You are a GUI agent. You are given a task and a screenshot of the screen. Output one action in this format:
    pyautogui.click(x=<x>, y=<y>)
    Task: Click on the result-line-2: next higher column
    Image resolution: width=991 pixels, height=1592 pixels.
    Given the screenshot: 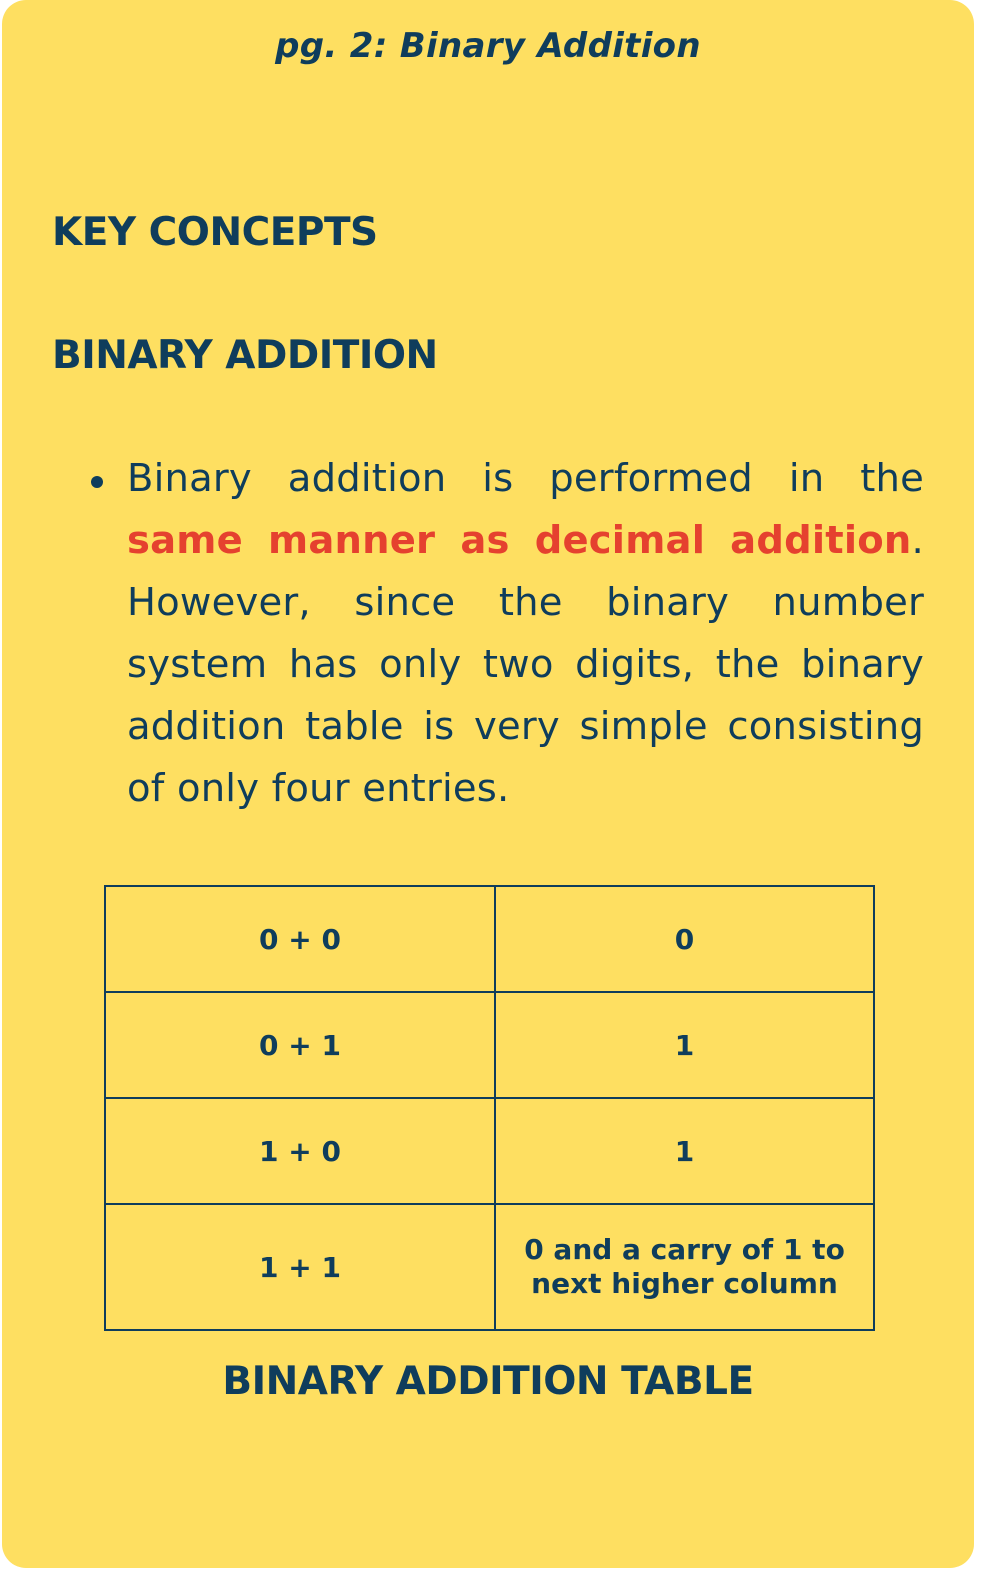 What is the action you would take?
    pyautogui.click(x=684, y=1283)
    